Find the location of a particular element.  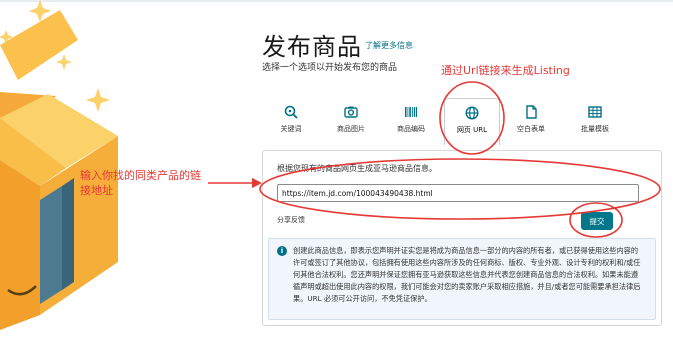

url-input is located at coordinates (458, 193).